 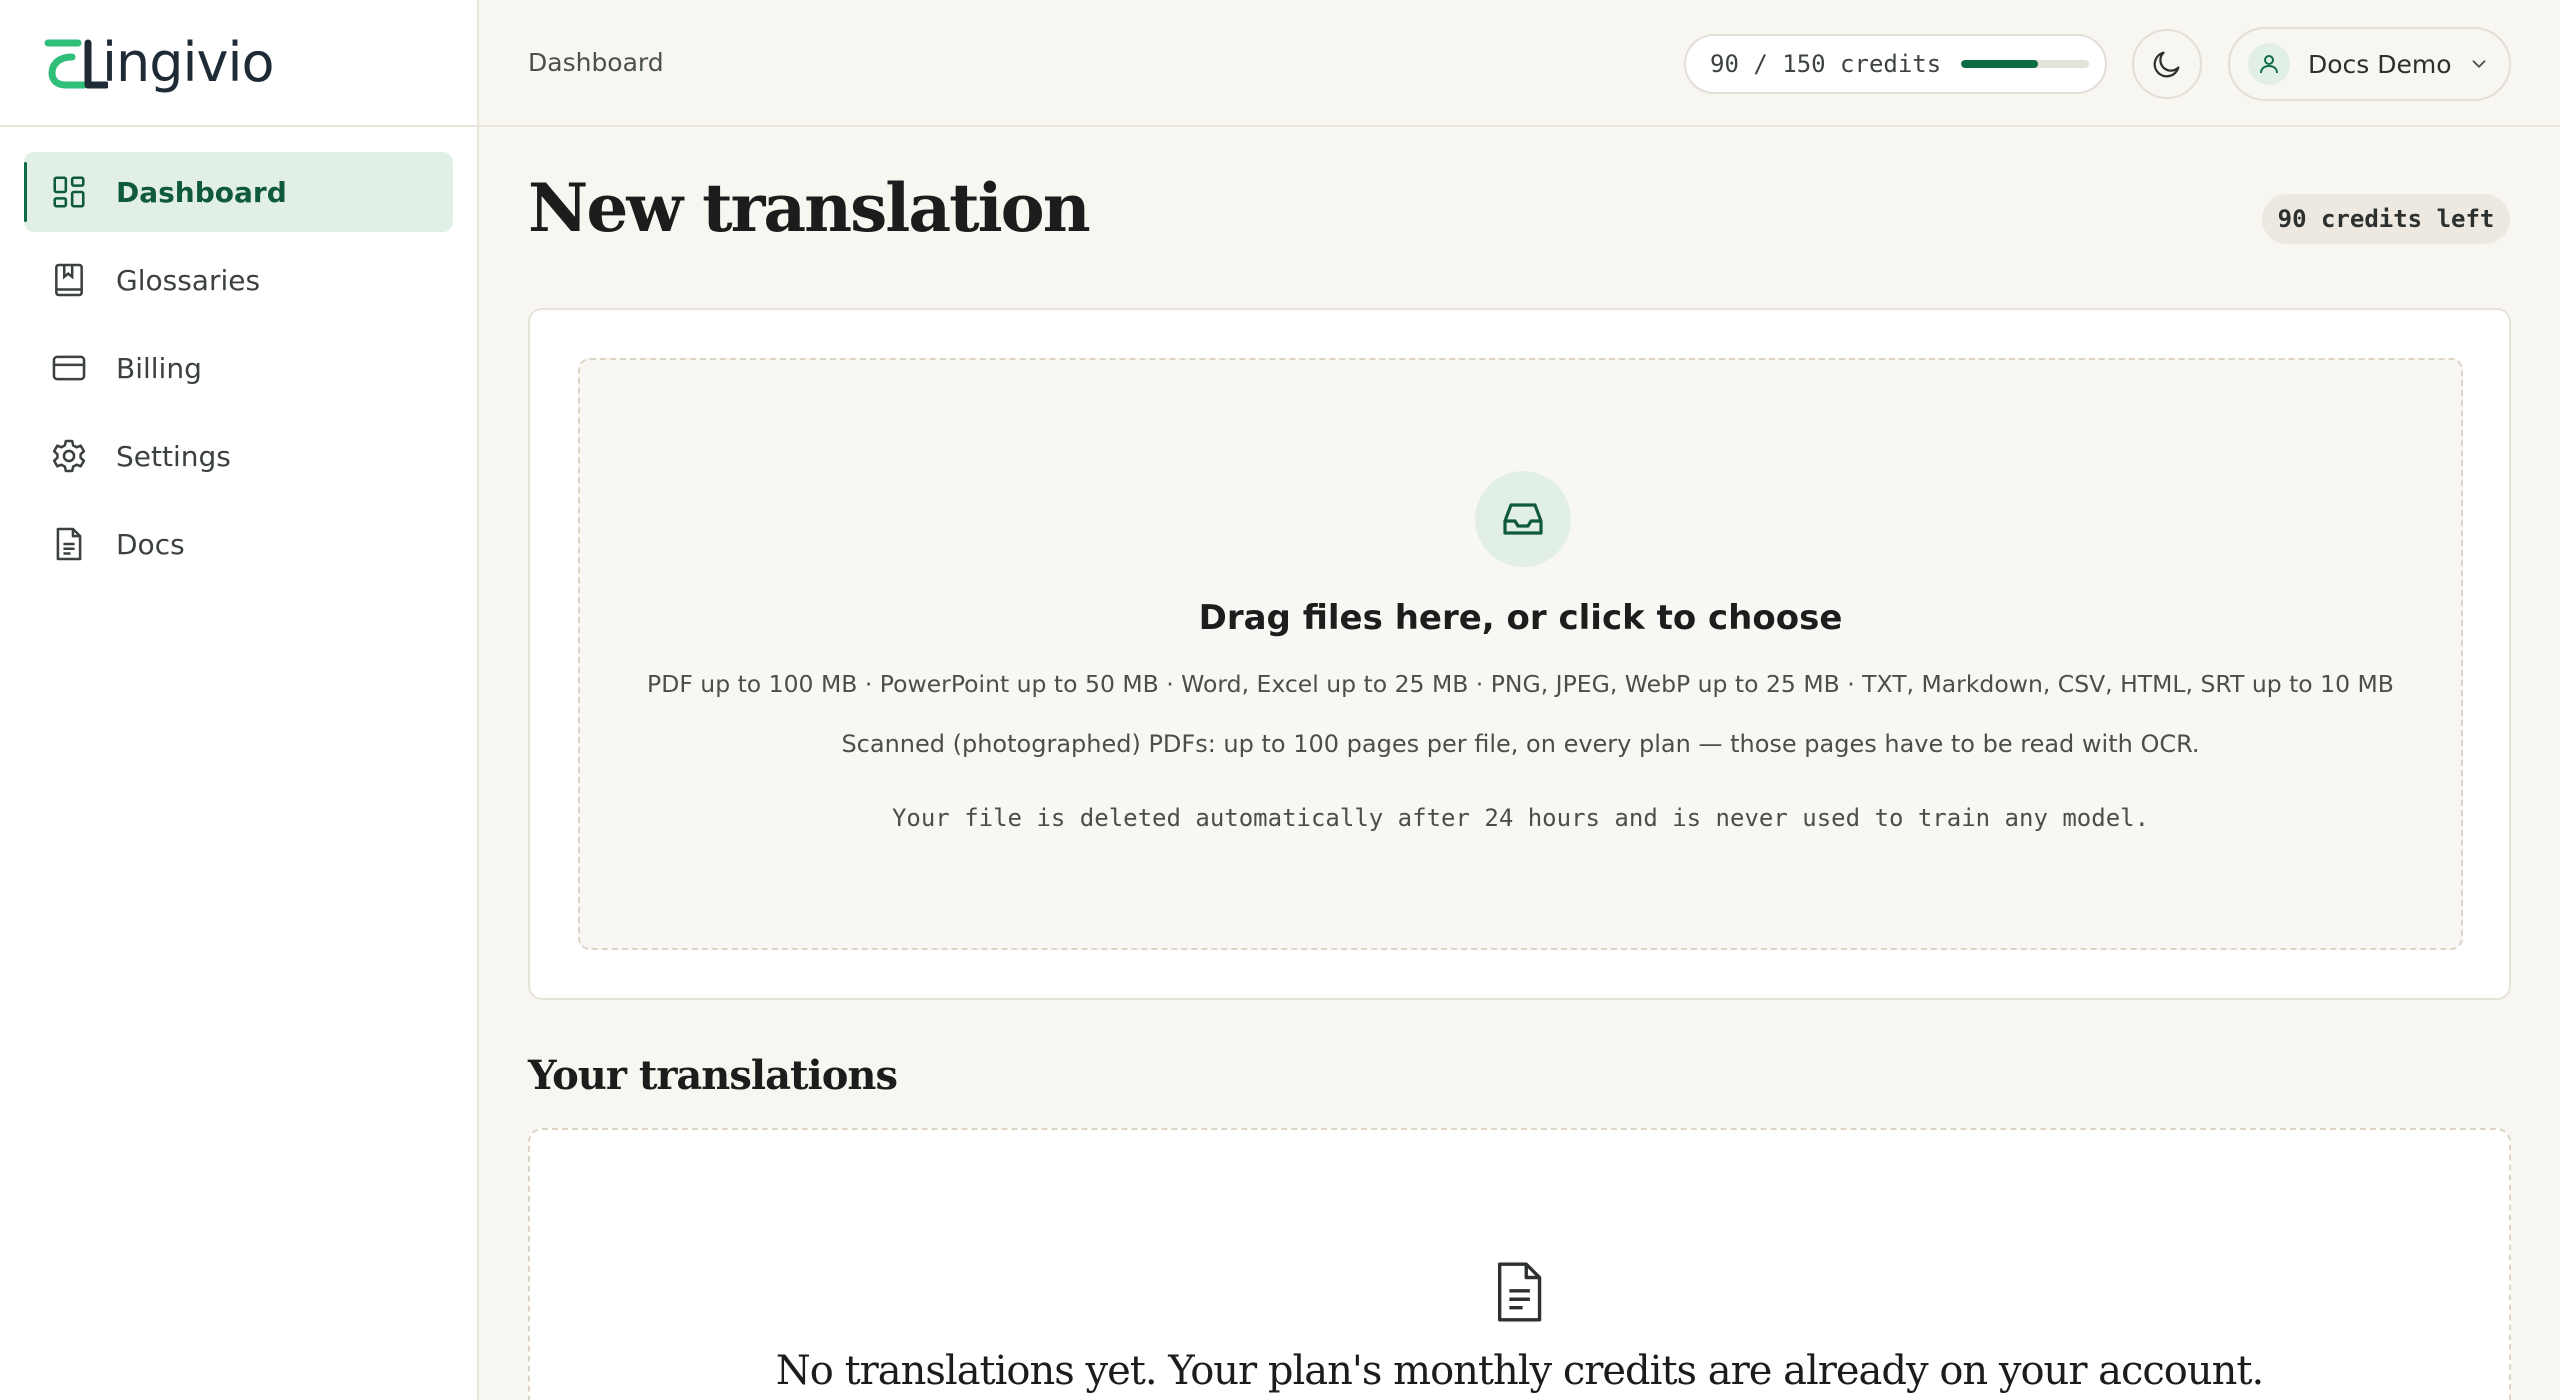 I want to click on gear-icon, so click(x=69, y=456).